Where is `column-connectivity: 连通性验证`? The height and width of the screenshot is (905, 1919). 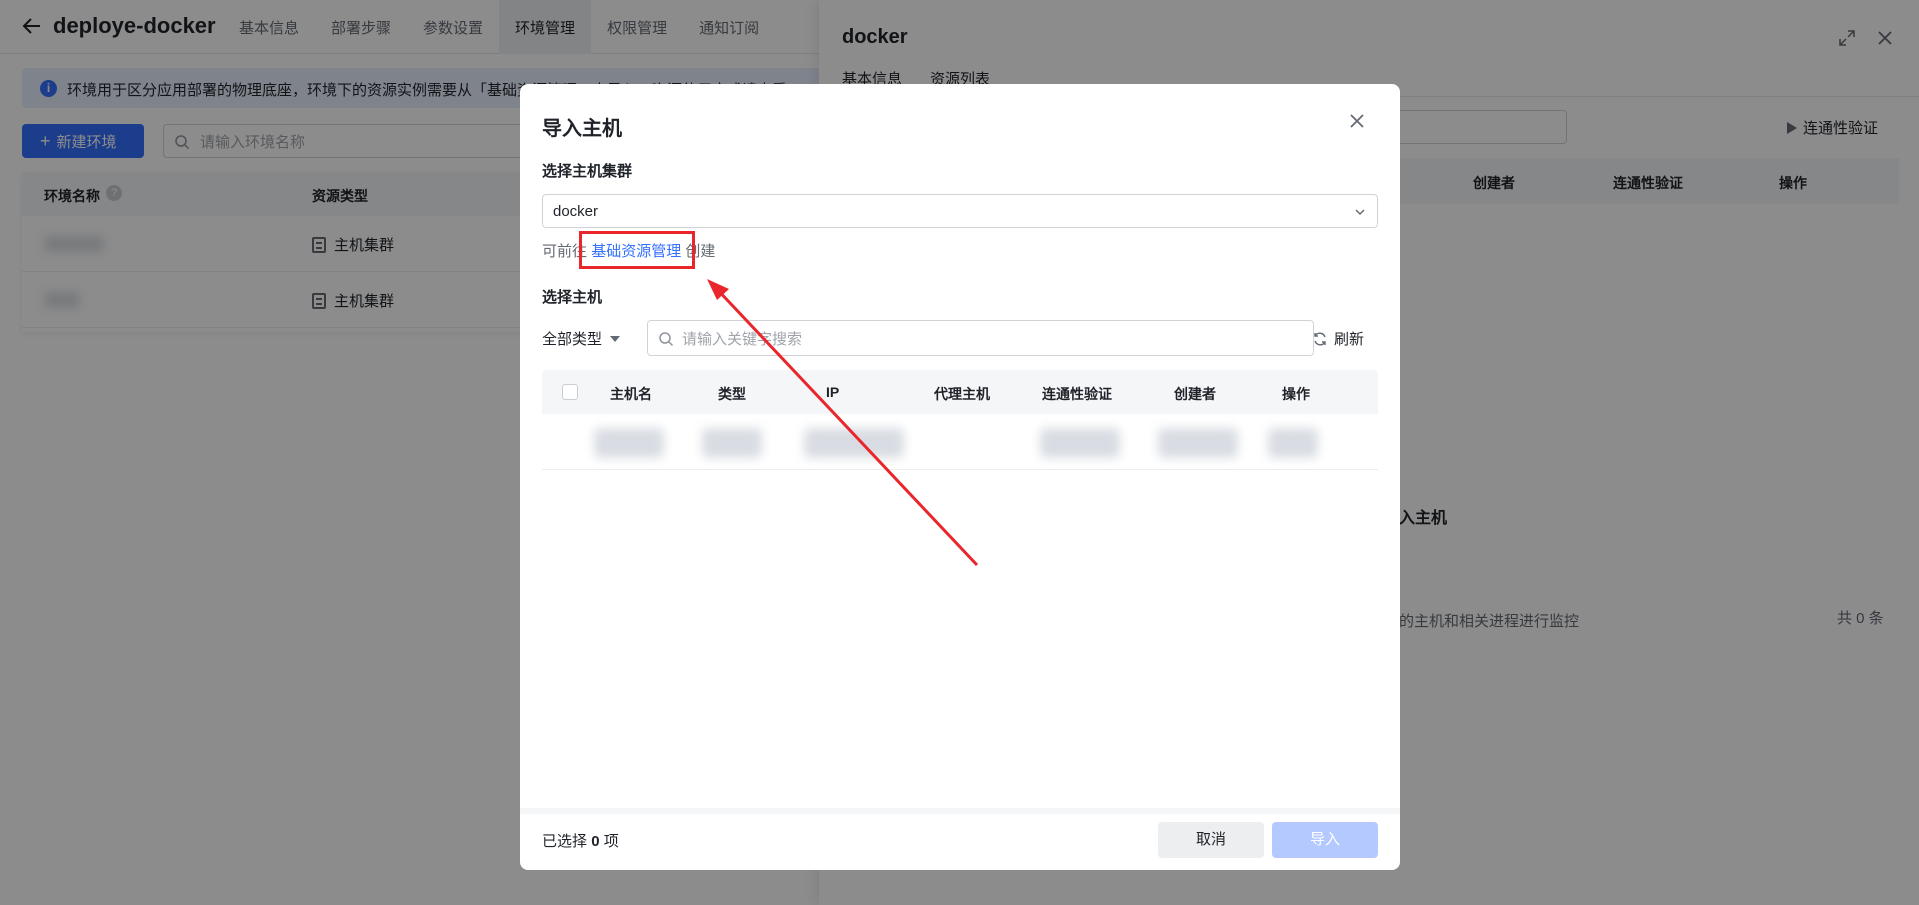 column-connectivity: 连通性验证 is located at coordinates (1077, 394).